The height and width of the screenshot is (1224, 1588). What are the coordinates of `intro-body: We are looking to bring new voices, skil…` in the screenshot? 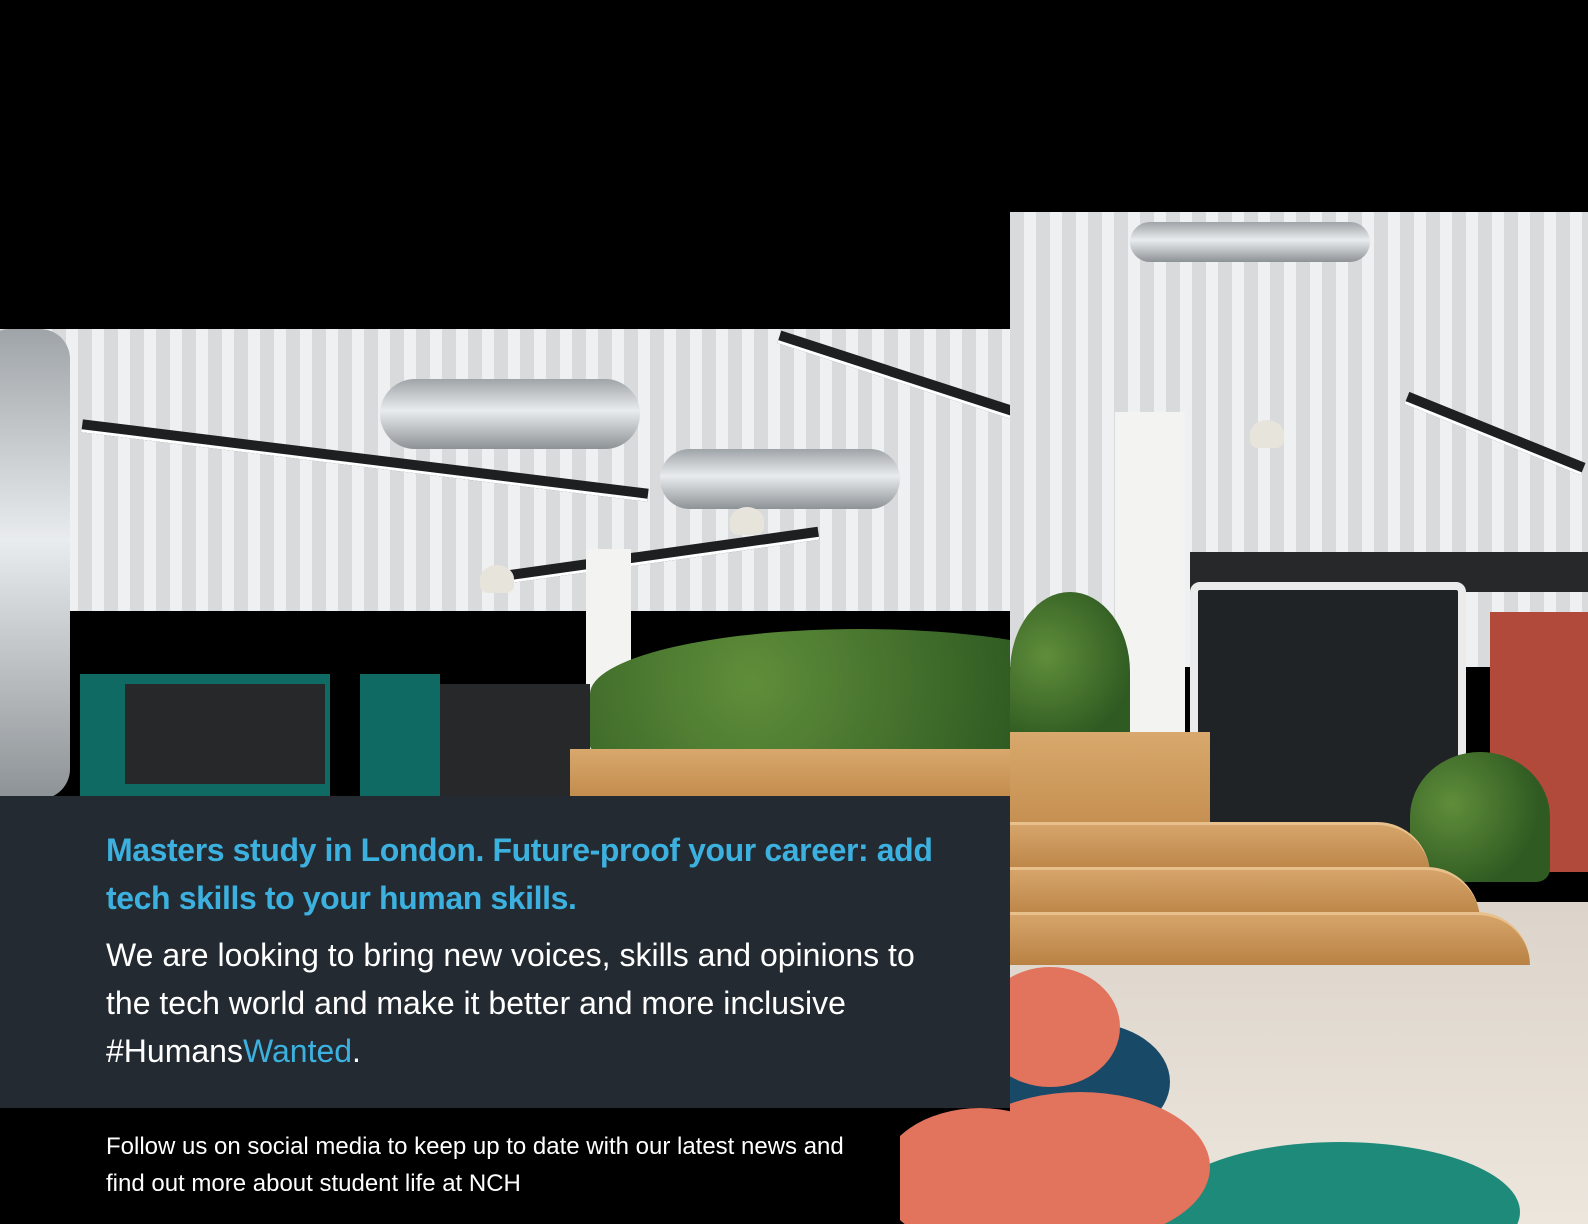 It's located at (516, 1003).